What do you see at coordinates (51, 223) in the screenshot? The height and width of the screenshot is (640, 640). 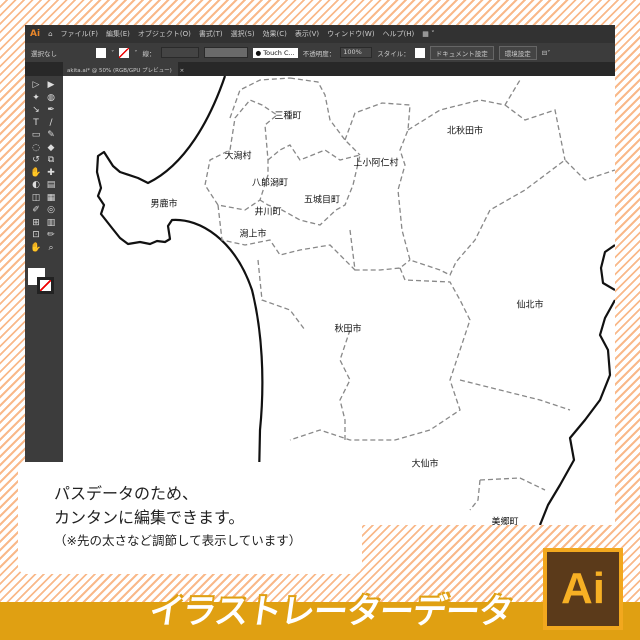 I see `tool-icon: ▥` at bounding box center [51, 223].